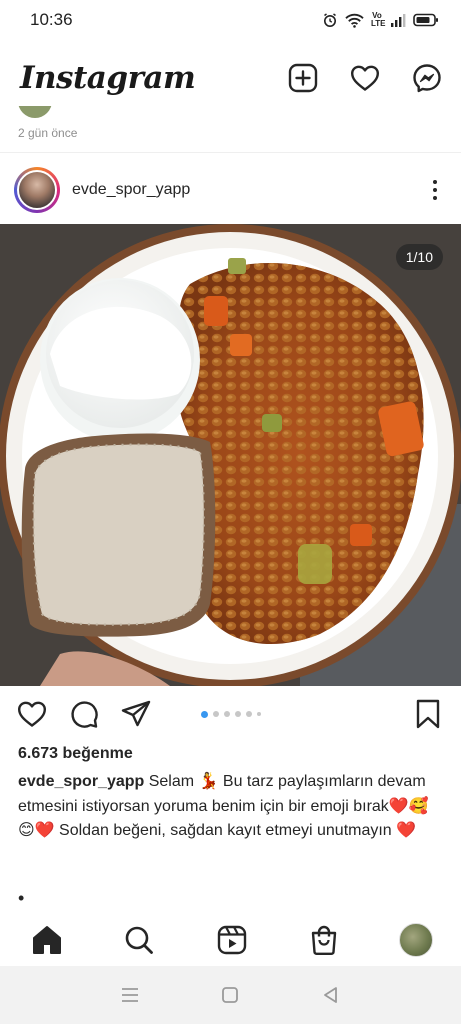 The height and width of the screenshot is (1024, 461). Describe the element at coordinates (136, 714) in the screenshot. I see `share-icon` at that location.